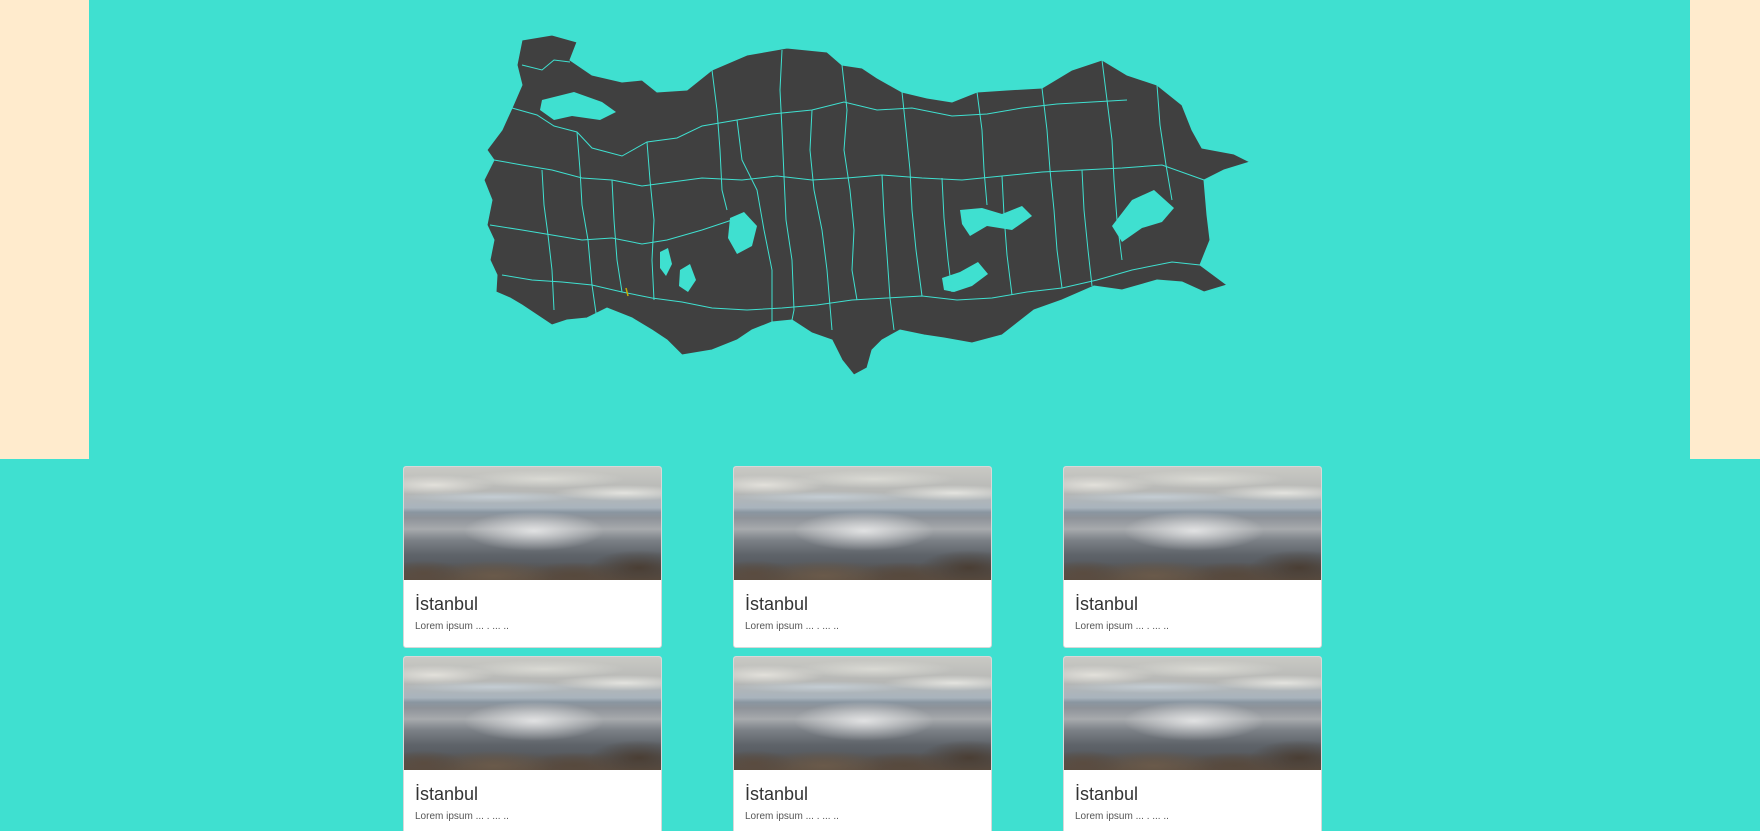 The width and height of the screenshot is (1760, 831). Describe the element at coordinates (1725, 229) in the screenshot. I see `right-side-panel` at that location.